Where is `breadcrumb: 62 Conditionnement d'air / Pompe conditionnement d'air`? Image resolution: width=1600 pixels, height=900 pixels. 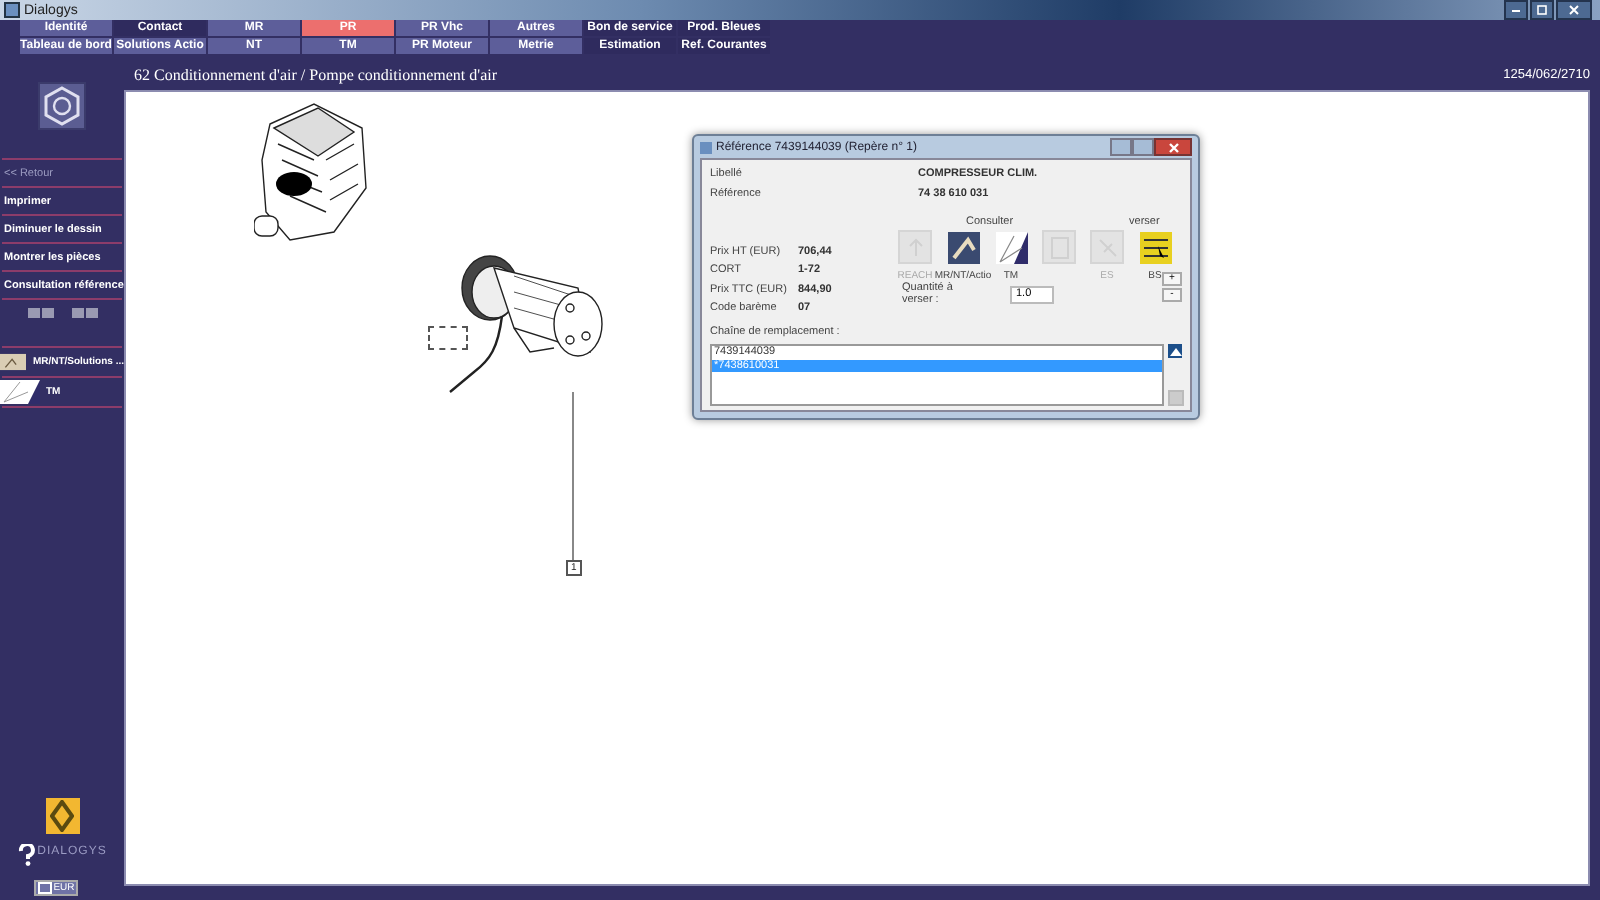 breadcrumb: 62 Conditionnement d'air / Pompe conditionnement d'air is located at coordinates (316, 74).